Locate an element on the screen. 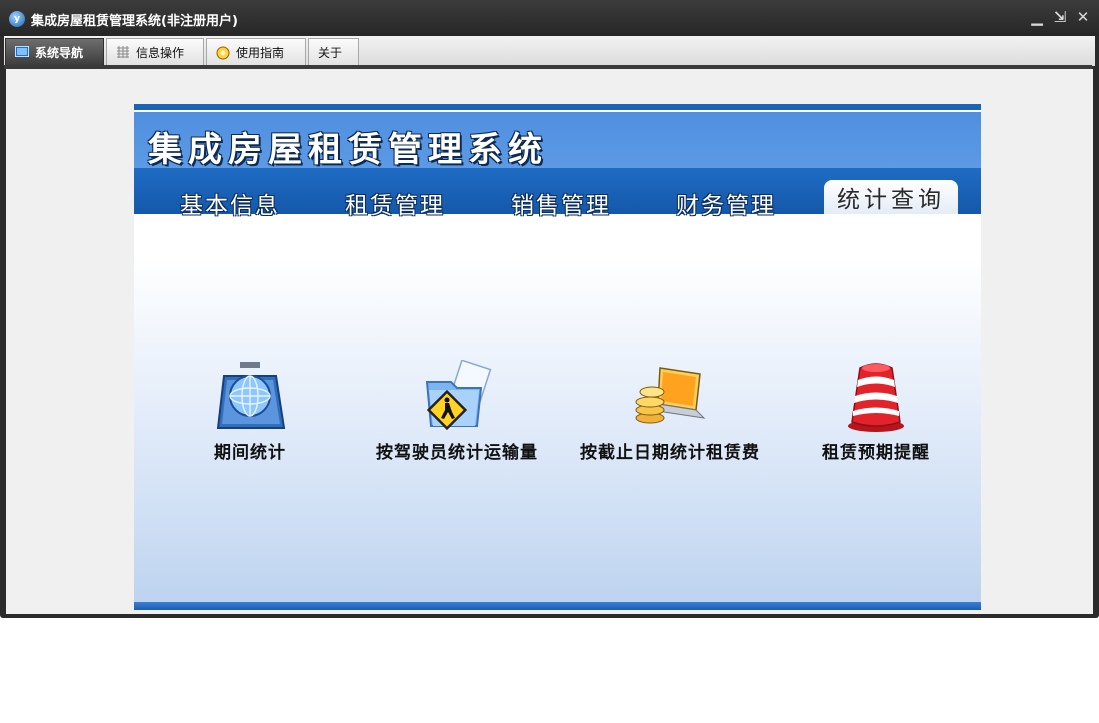  globe-icon is located at coordinates (250, 397).